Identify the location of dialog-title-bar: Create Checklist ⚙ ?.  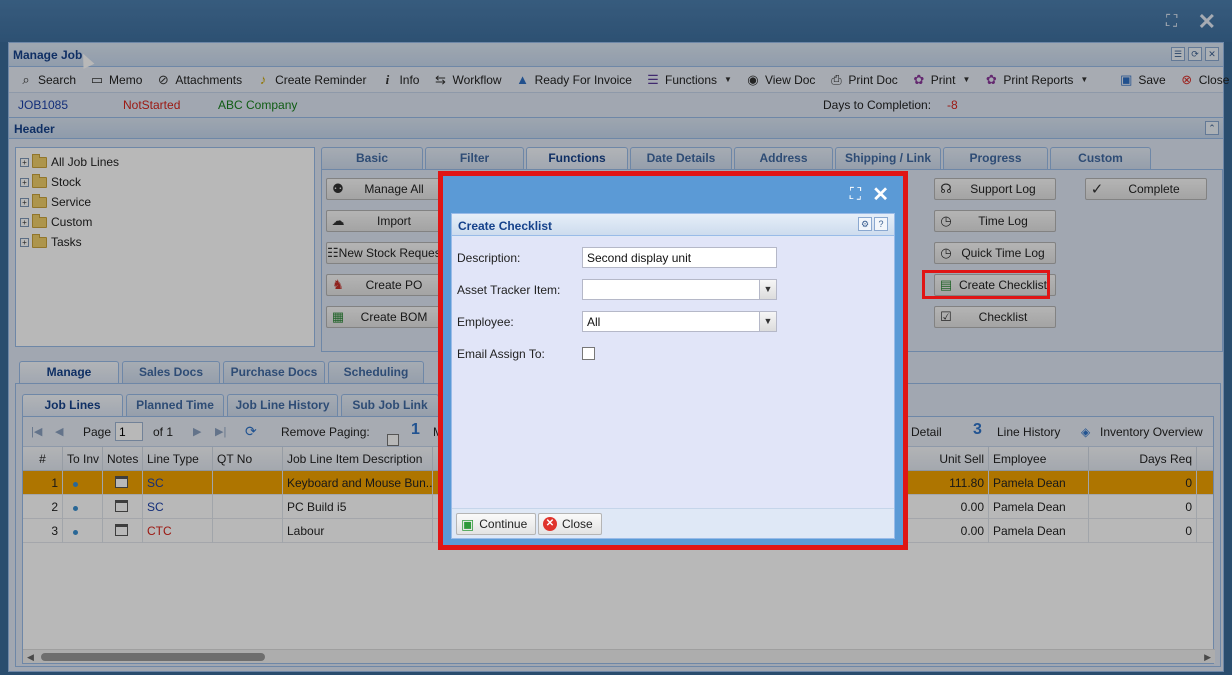
(673, 225).